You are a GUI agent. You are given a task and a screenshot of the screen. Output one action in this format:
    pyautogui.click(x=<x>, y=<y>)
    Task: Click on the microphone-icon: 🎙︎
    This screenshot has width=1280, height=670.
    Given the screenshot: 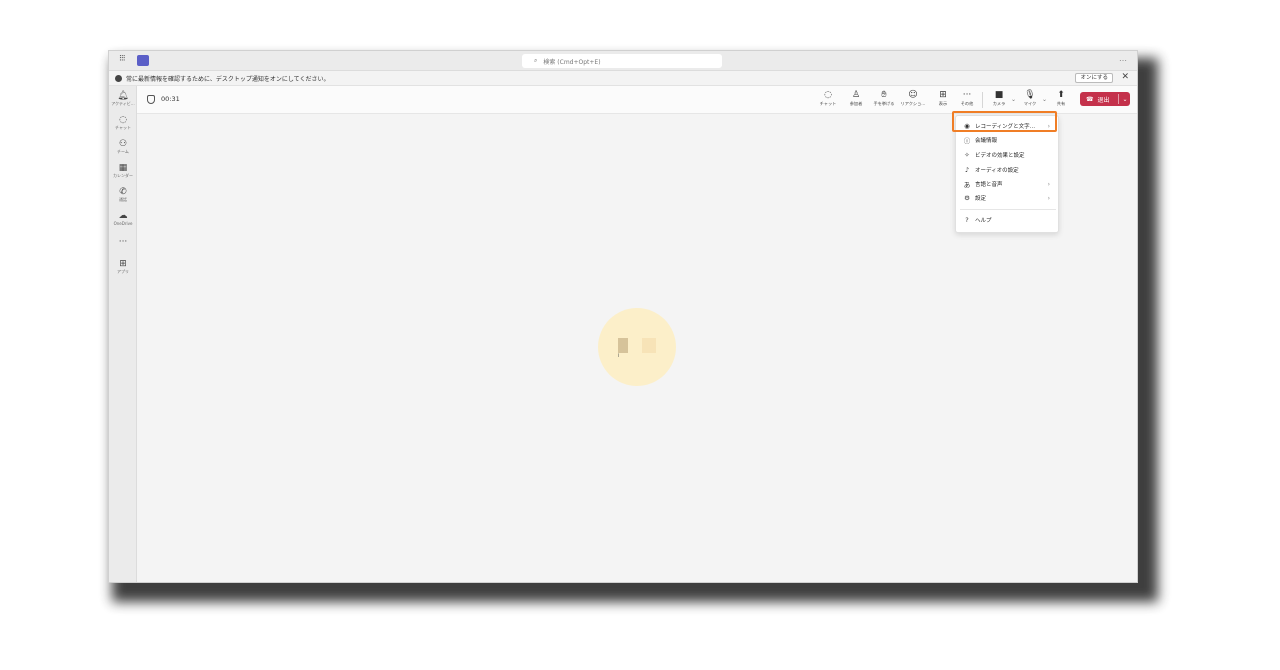 What is the action you would take?
    pyautogui.click(x=1030, y=95)
    